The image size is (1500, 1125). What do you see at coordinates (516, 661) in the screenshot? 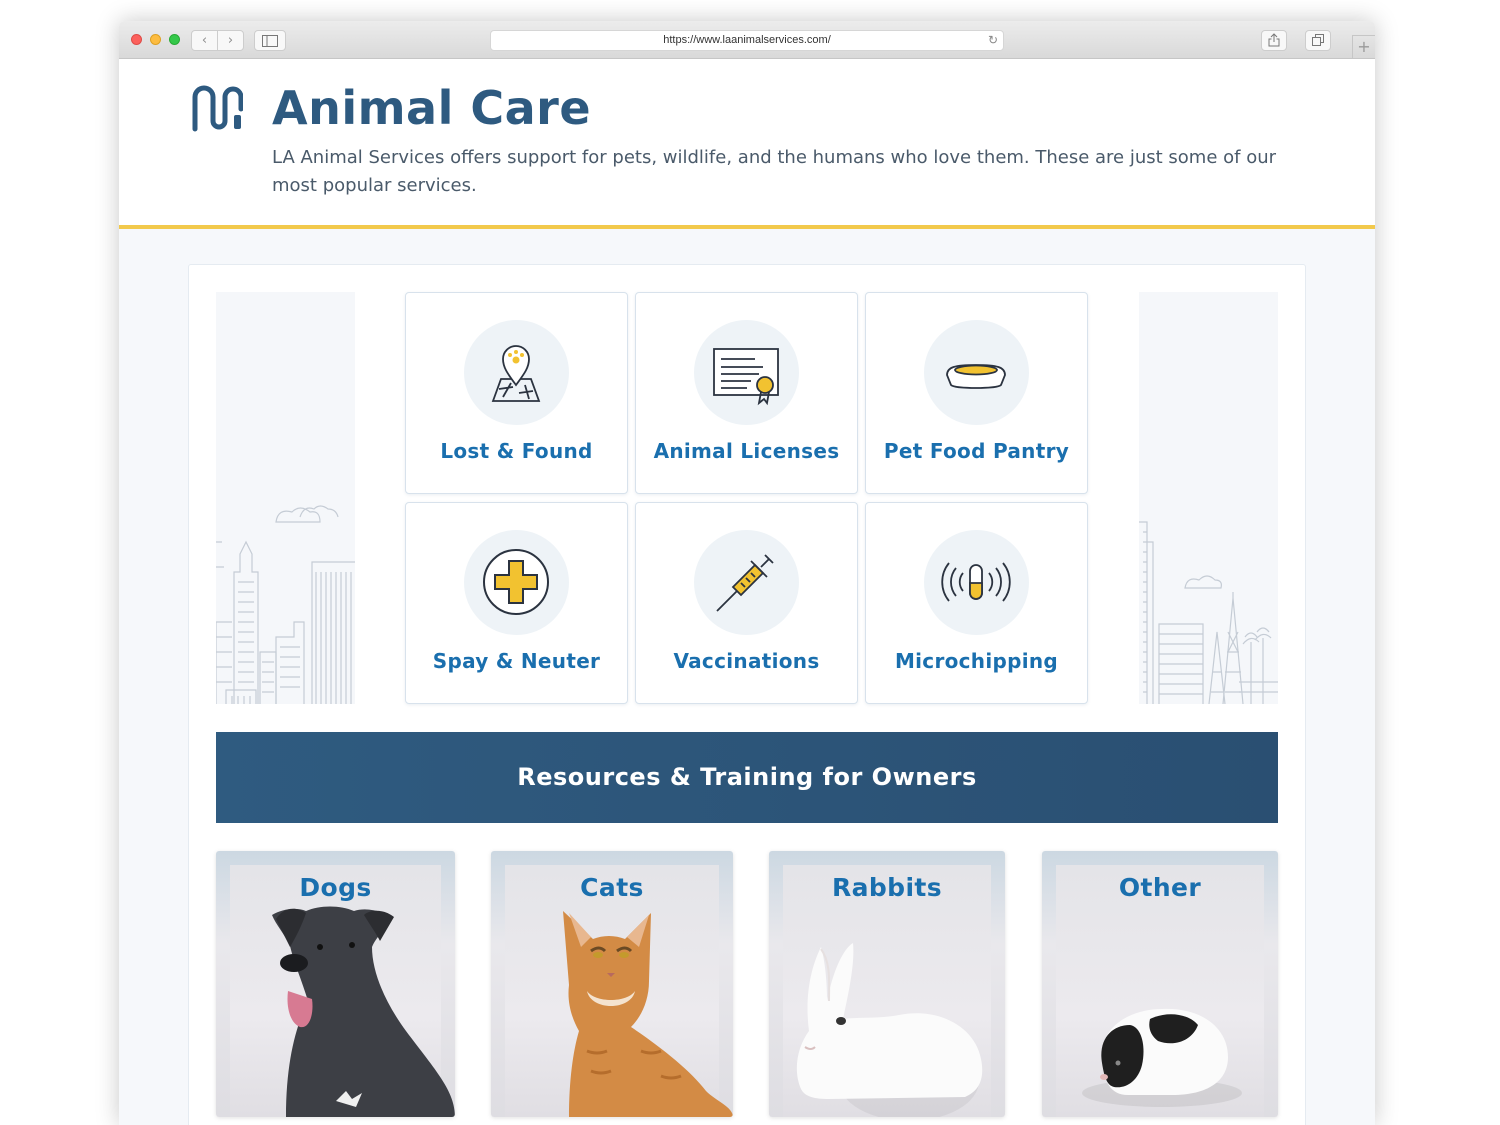
I see `service-label: Spay & Neuter` at bounding box center [516, 661].